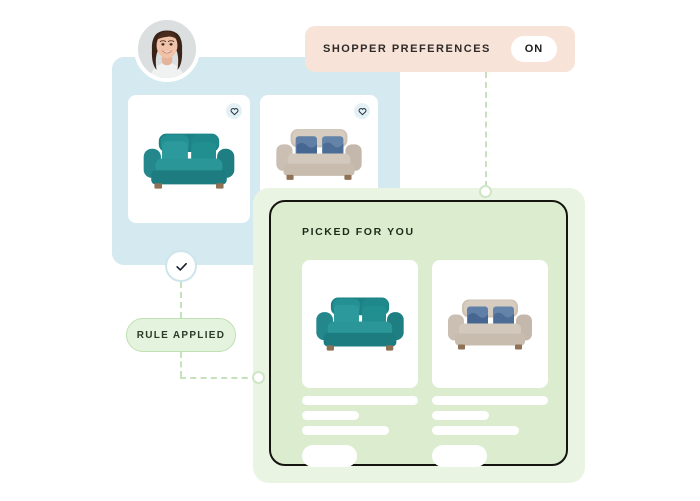 This screenshot has height=501, width=700. Describe the element at coordinates (181, 364) in the screenshot. I see `connector-rule-down` at that location.